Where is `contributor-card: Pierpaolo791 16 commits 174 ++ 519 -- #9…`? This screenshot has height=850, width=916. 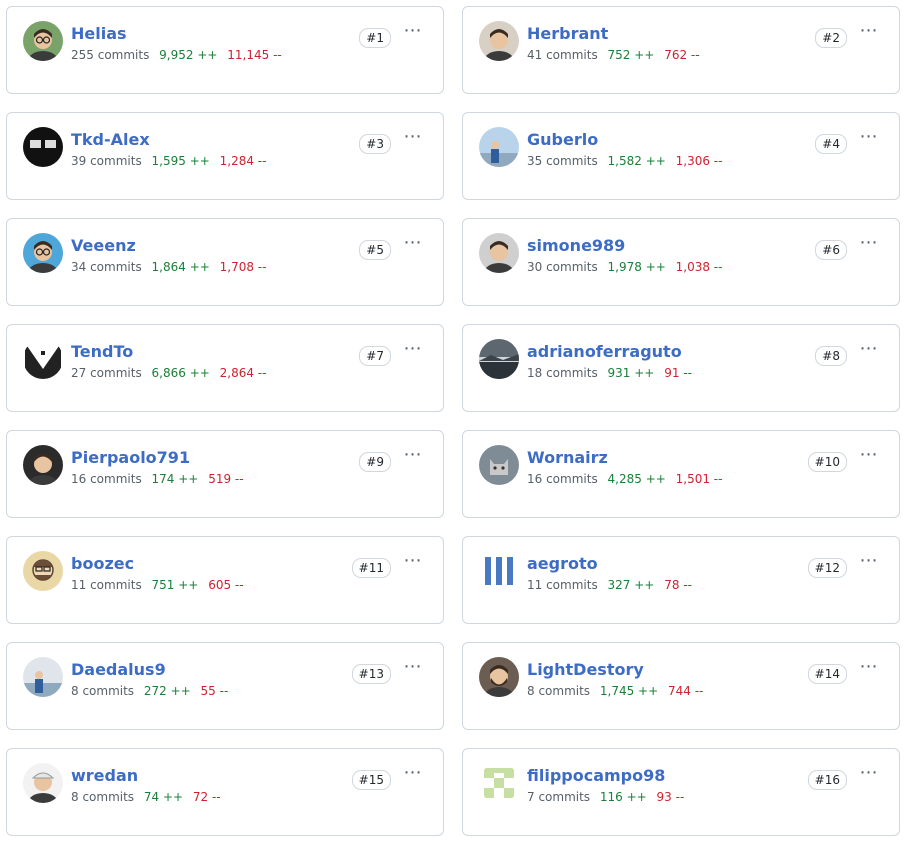
contributor-card: Pierpaolo791 16 commits 174 ++ 519 -- #9… is located at coordinates (225, 474).